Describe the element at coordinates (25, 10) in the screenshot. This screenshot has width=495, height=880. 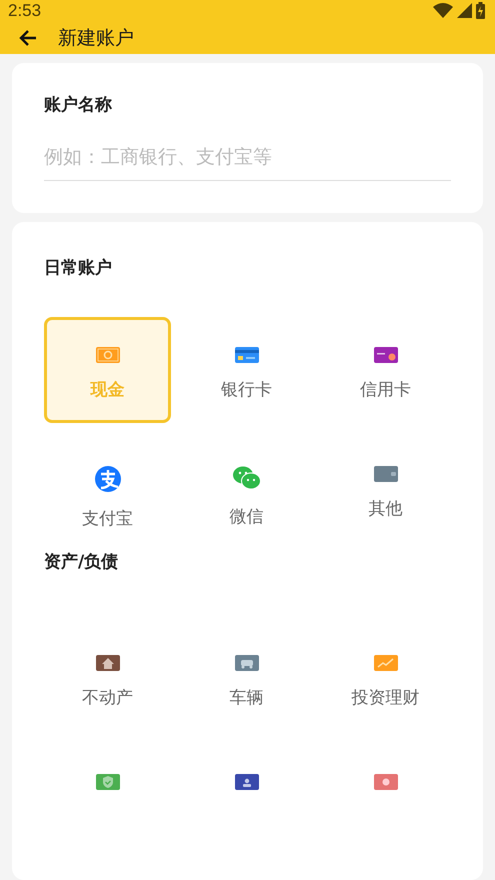
I see `status-time: 2:53` at that location.